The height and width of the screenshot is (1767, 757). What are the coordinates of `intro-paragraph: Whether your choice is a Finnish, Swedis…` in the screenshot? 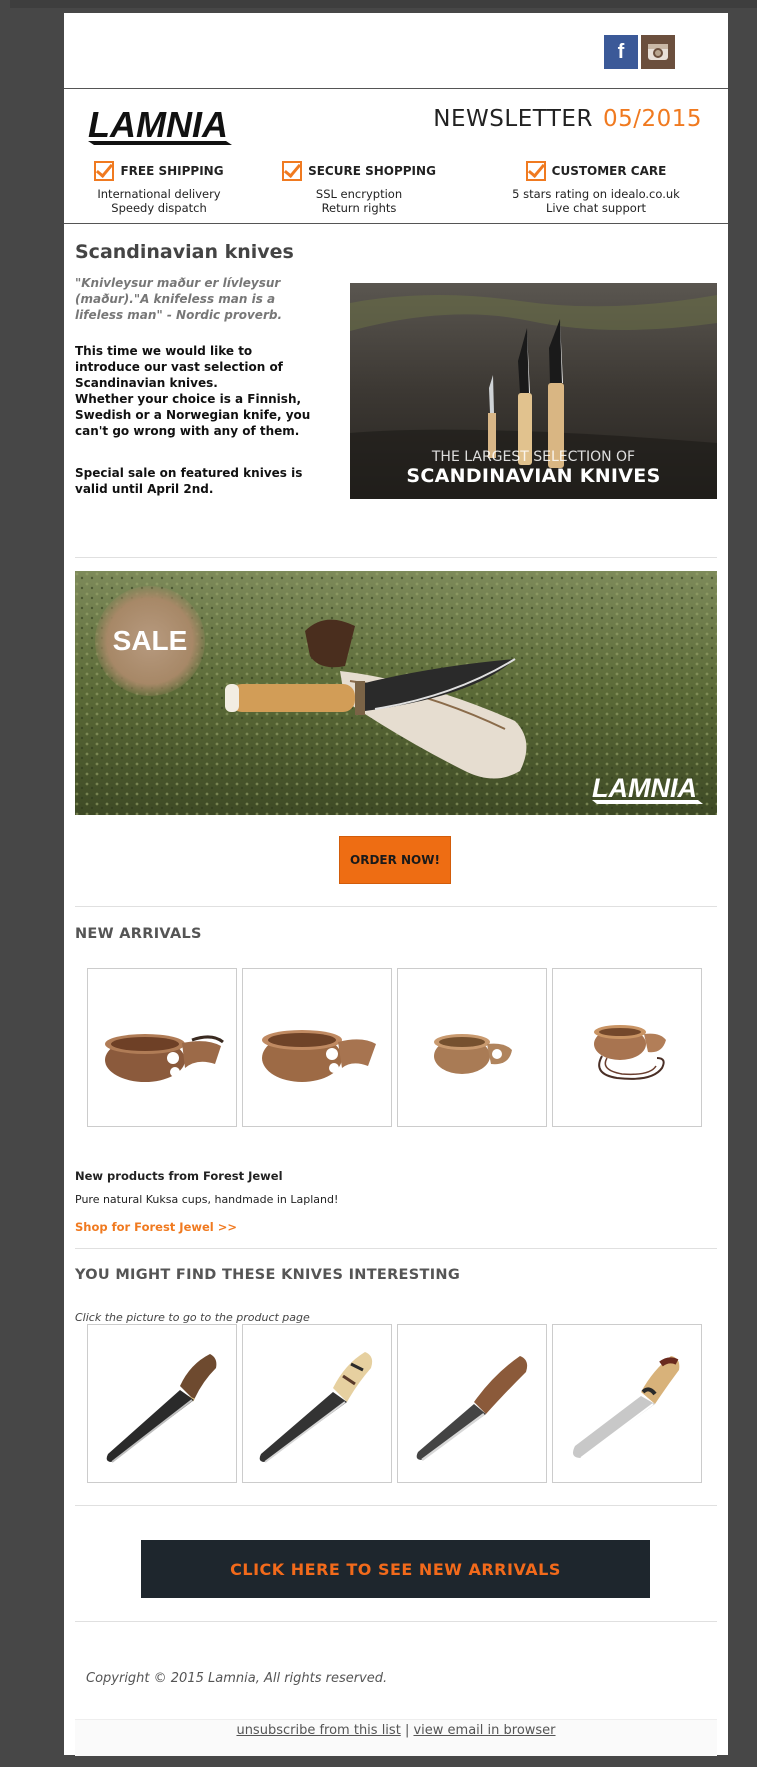 It's located at (193, 415).